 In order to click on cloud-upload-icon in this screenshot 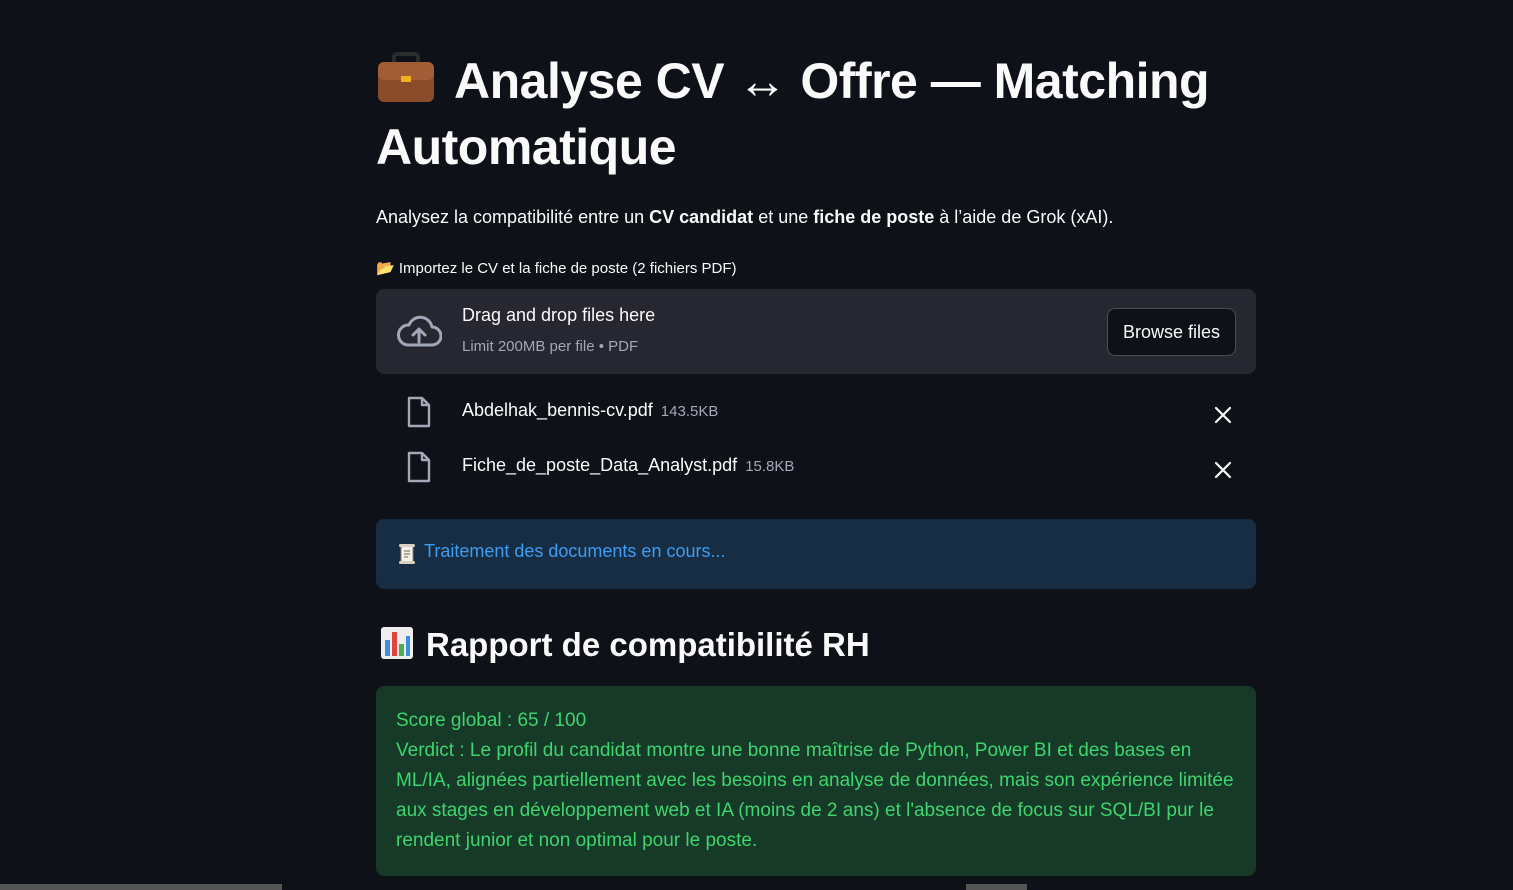, I will do `click(419, 331)`.